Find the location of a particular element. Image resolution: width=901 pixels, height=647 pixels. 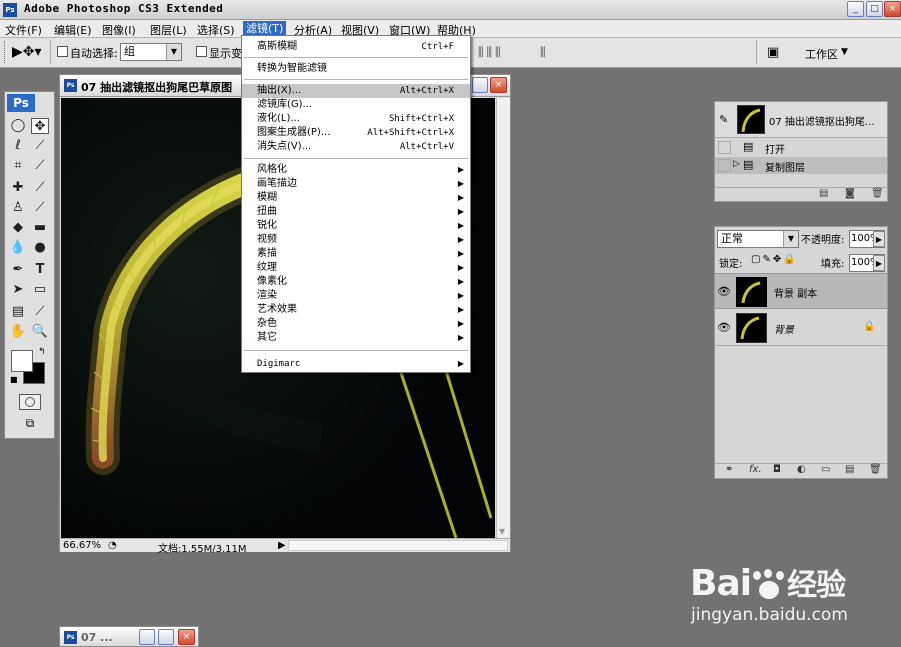

snapshot-camera-icon: ◙ is located at coordinates (850, 193).